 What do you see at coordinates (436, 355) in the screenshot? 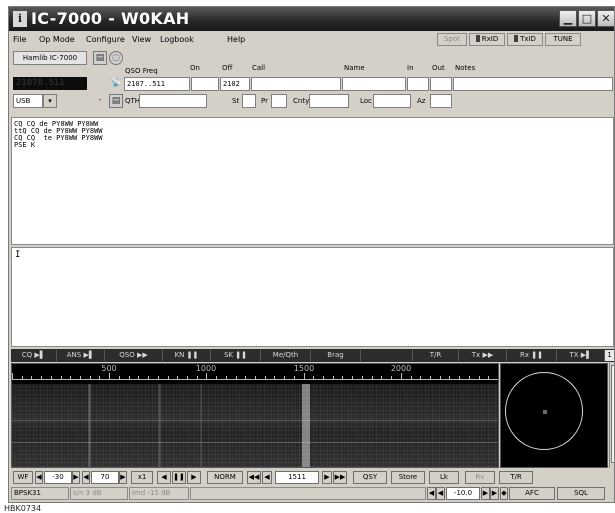
I see `macro-tr-button: T/R` at bounding box center [436, 355].